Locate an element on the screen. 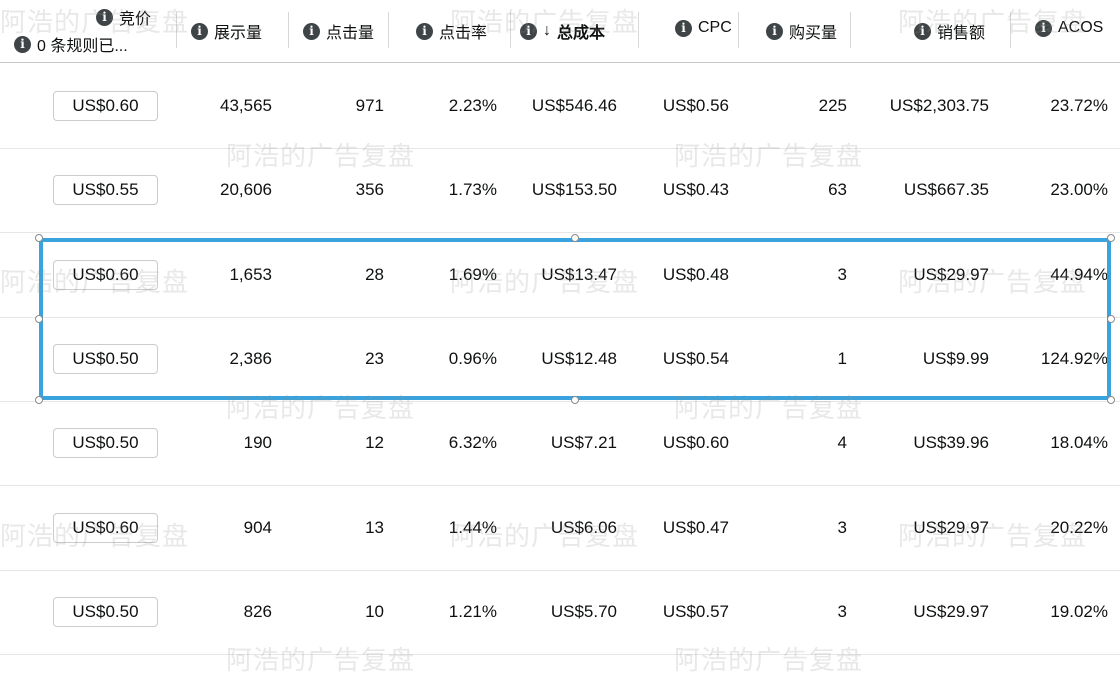  cell-ctr: 2.23% is located at coordinates (472, 105).